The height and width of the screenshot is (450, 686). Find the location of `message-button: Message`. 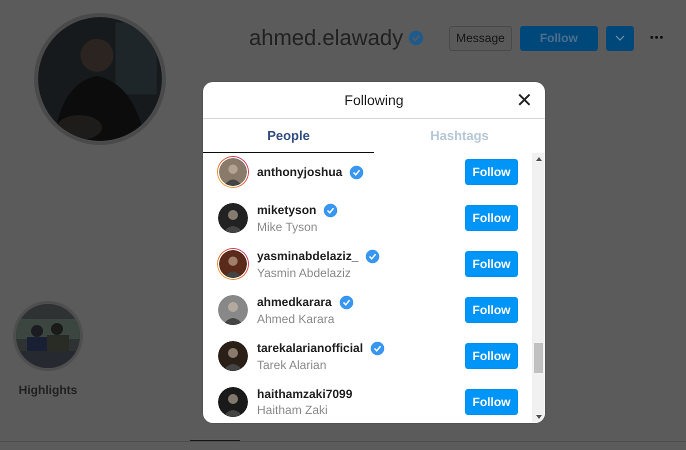

message-button: Message is located at coordinates (480, 38).